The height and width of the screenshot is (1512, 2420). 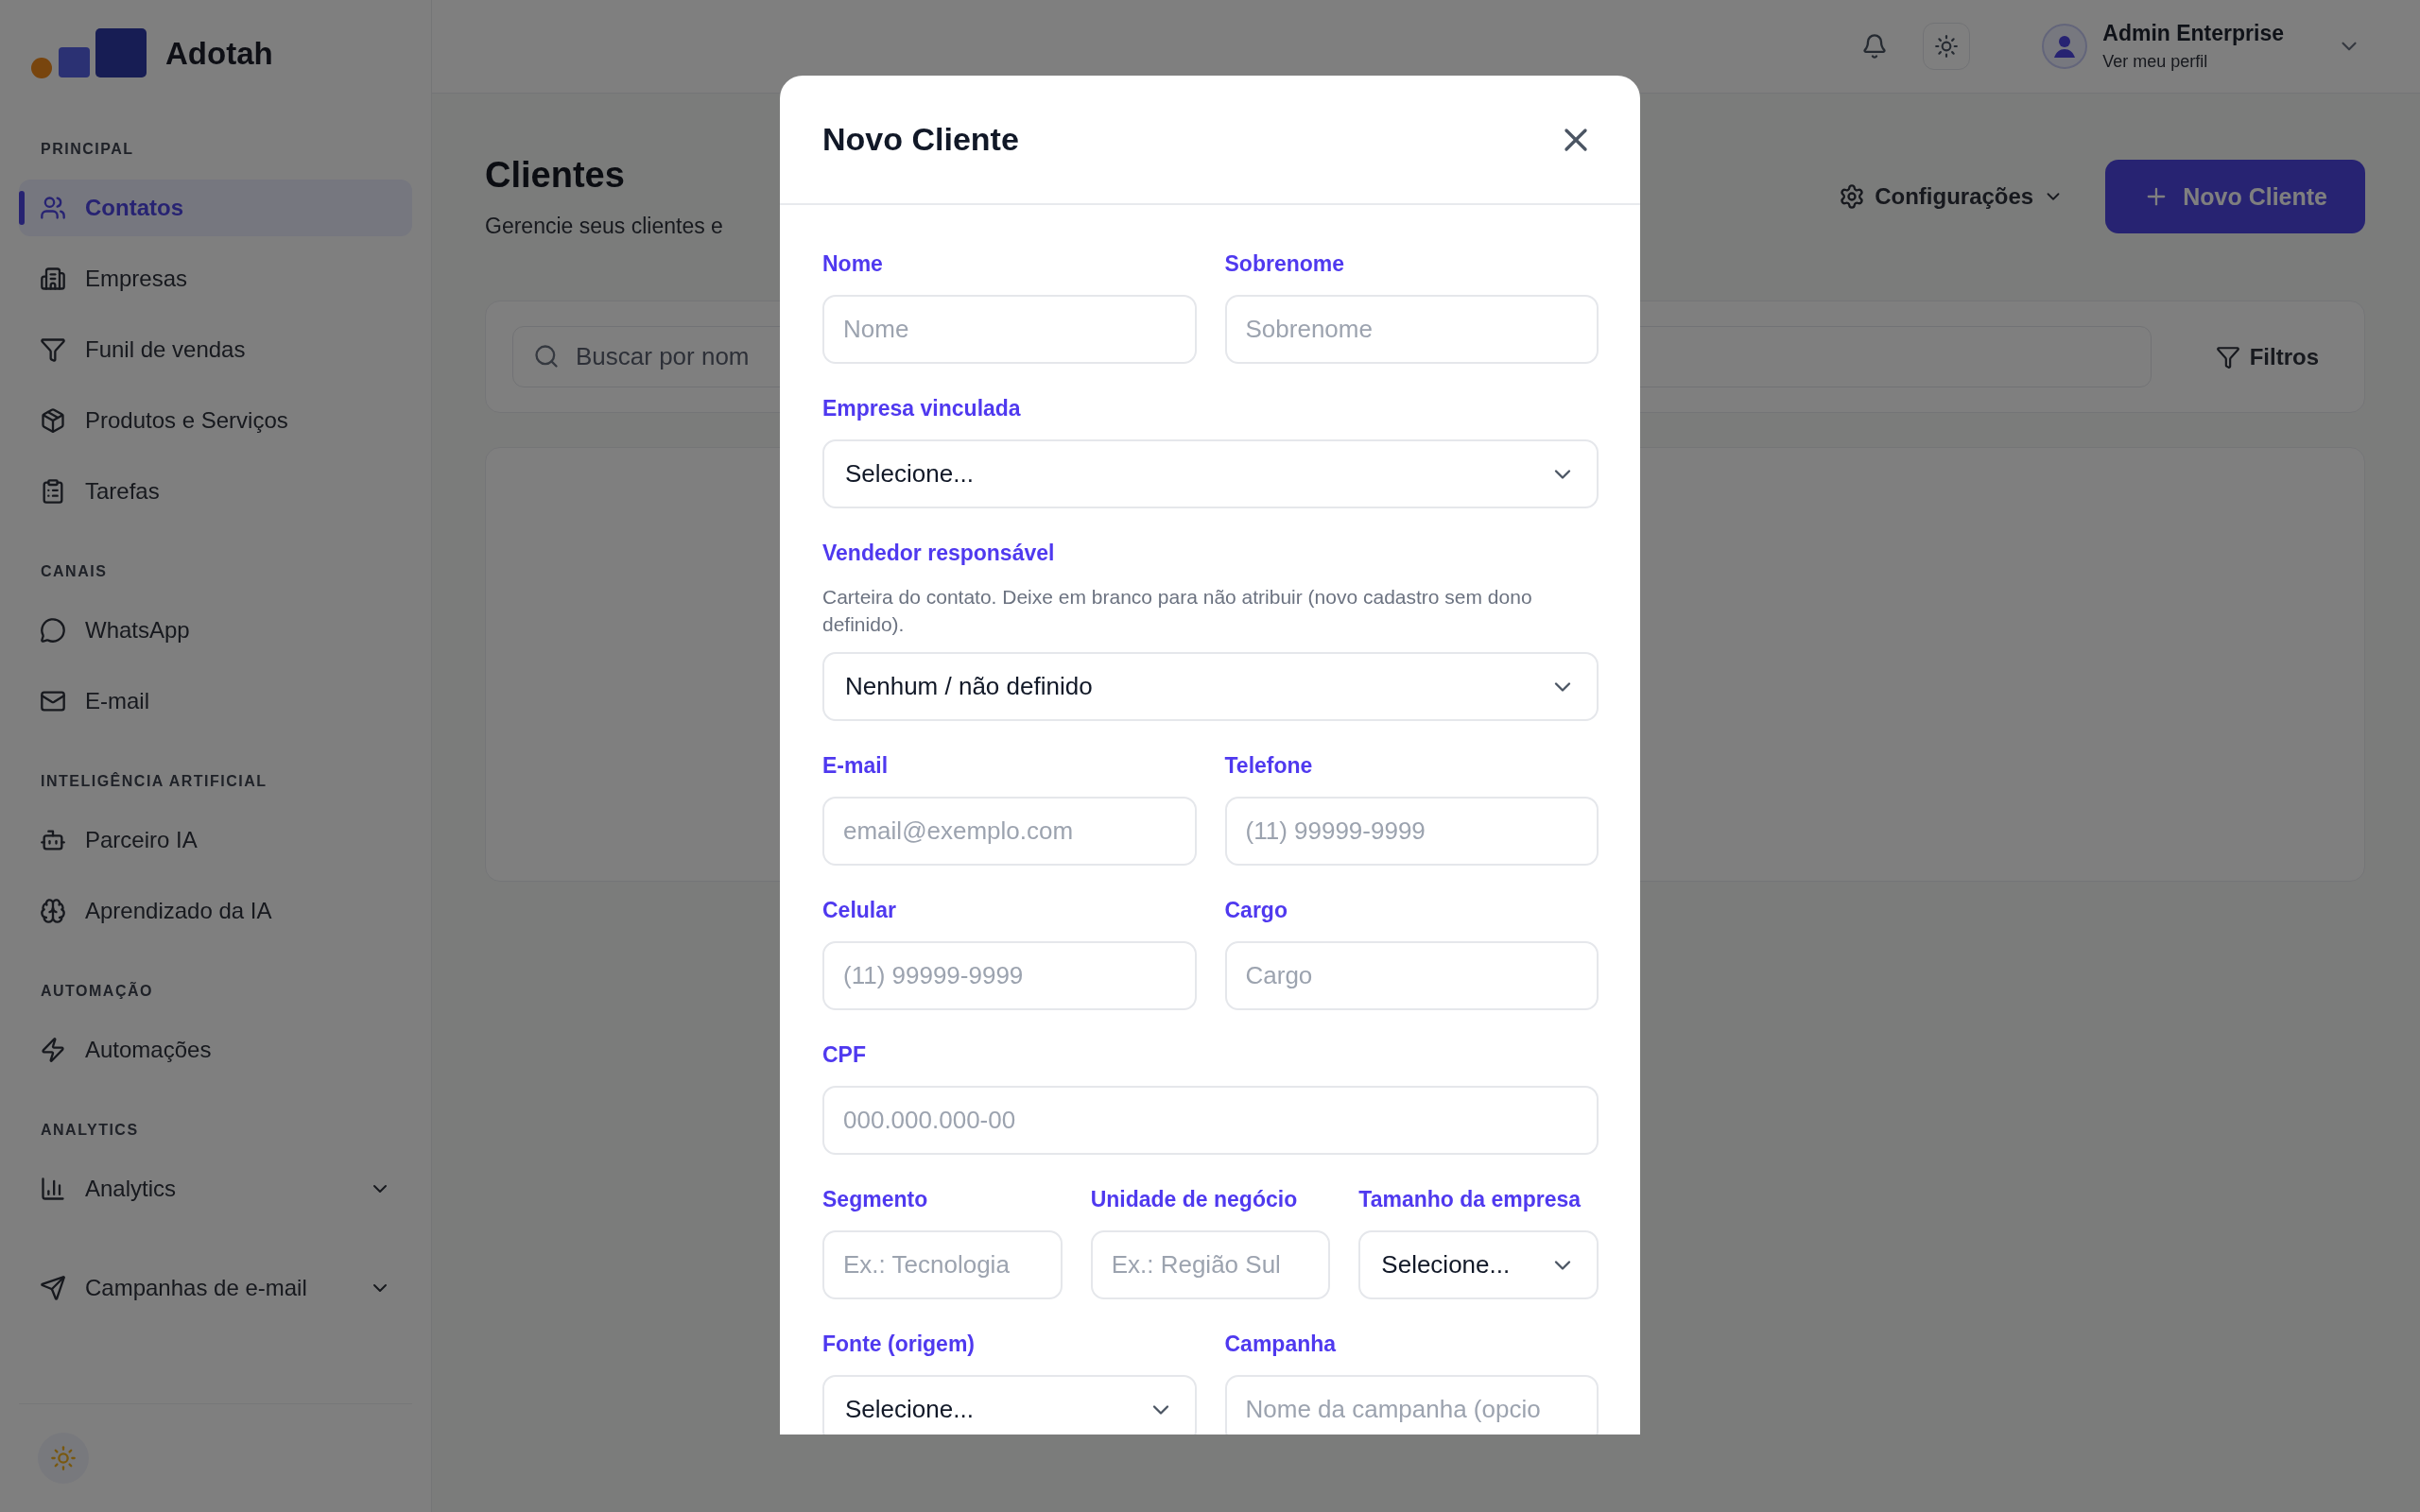 What do you see at coordinates (920, 139) in the screenshot?
I see `dialog-title: Novo Cliente` at bounding box center [920, 139].